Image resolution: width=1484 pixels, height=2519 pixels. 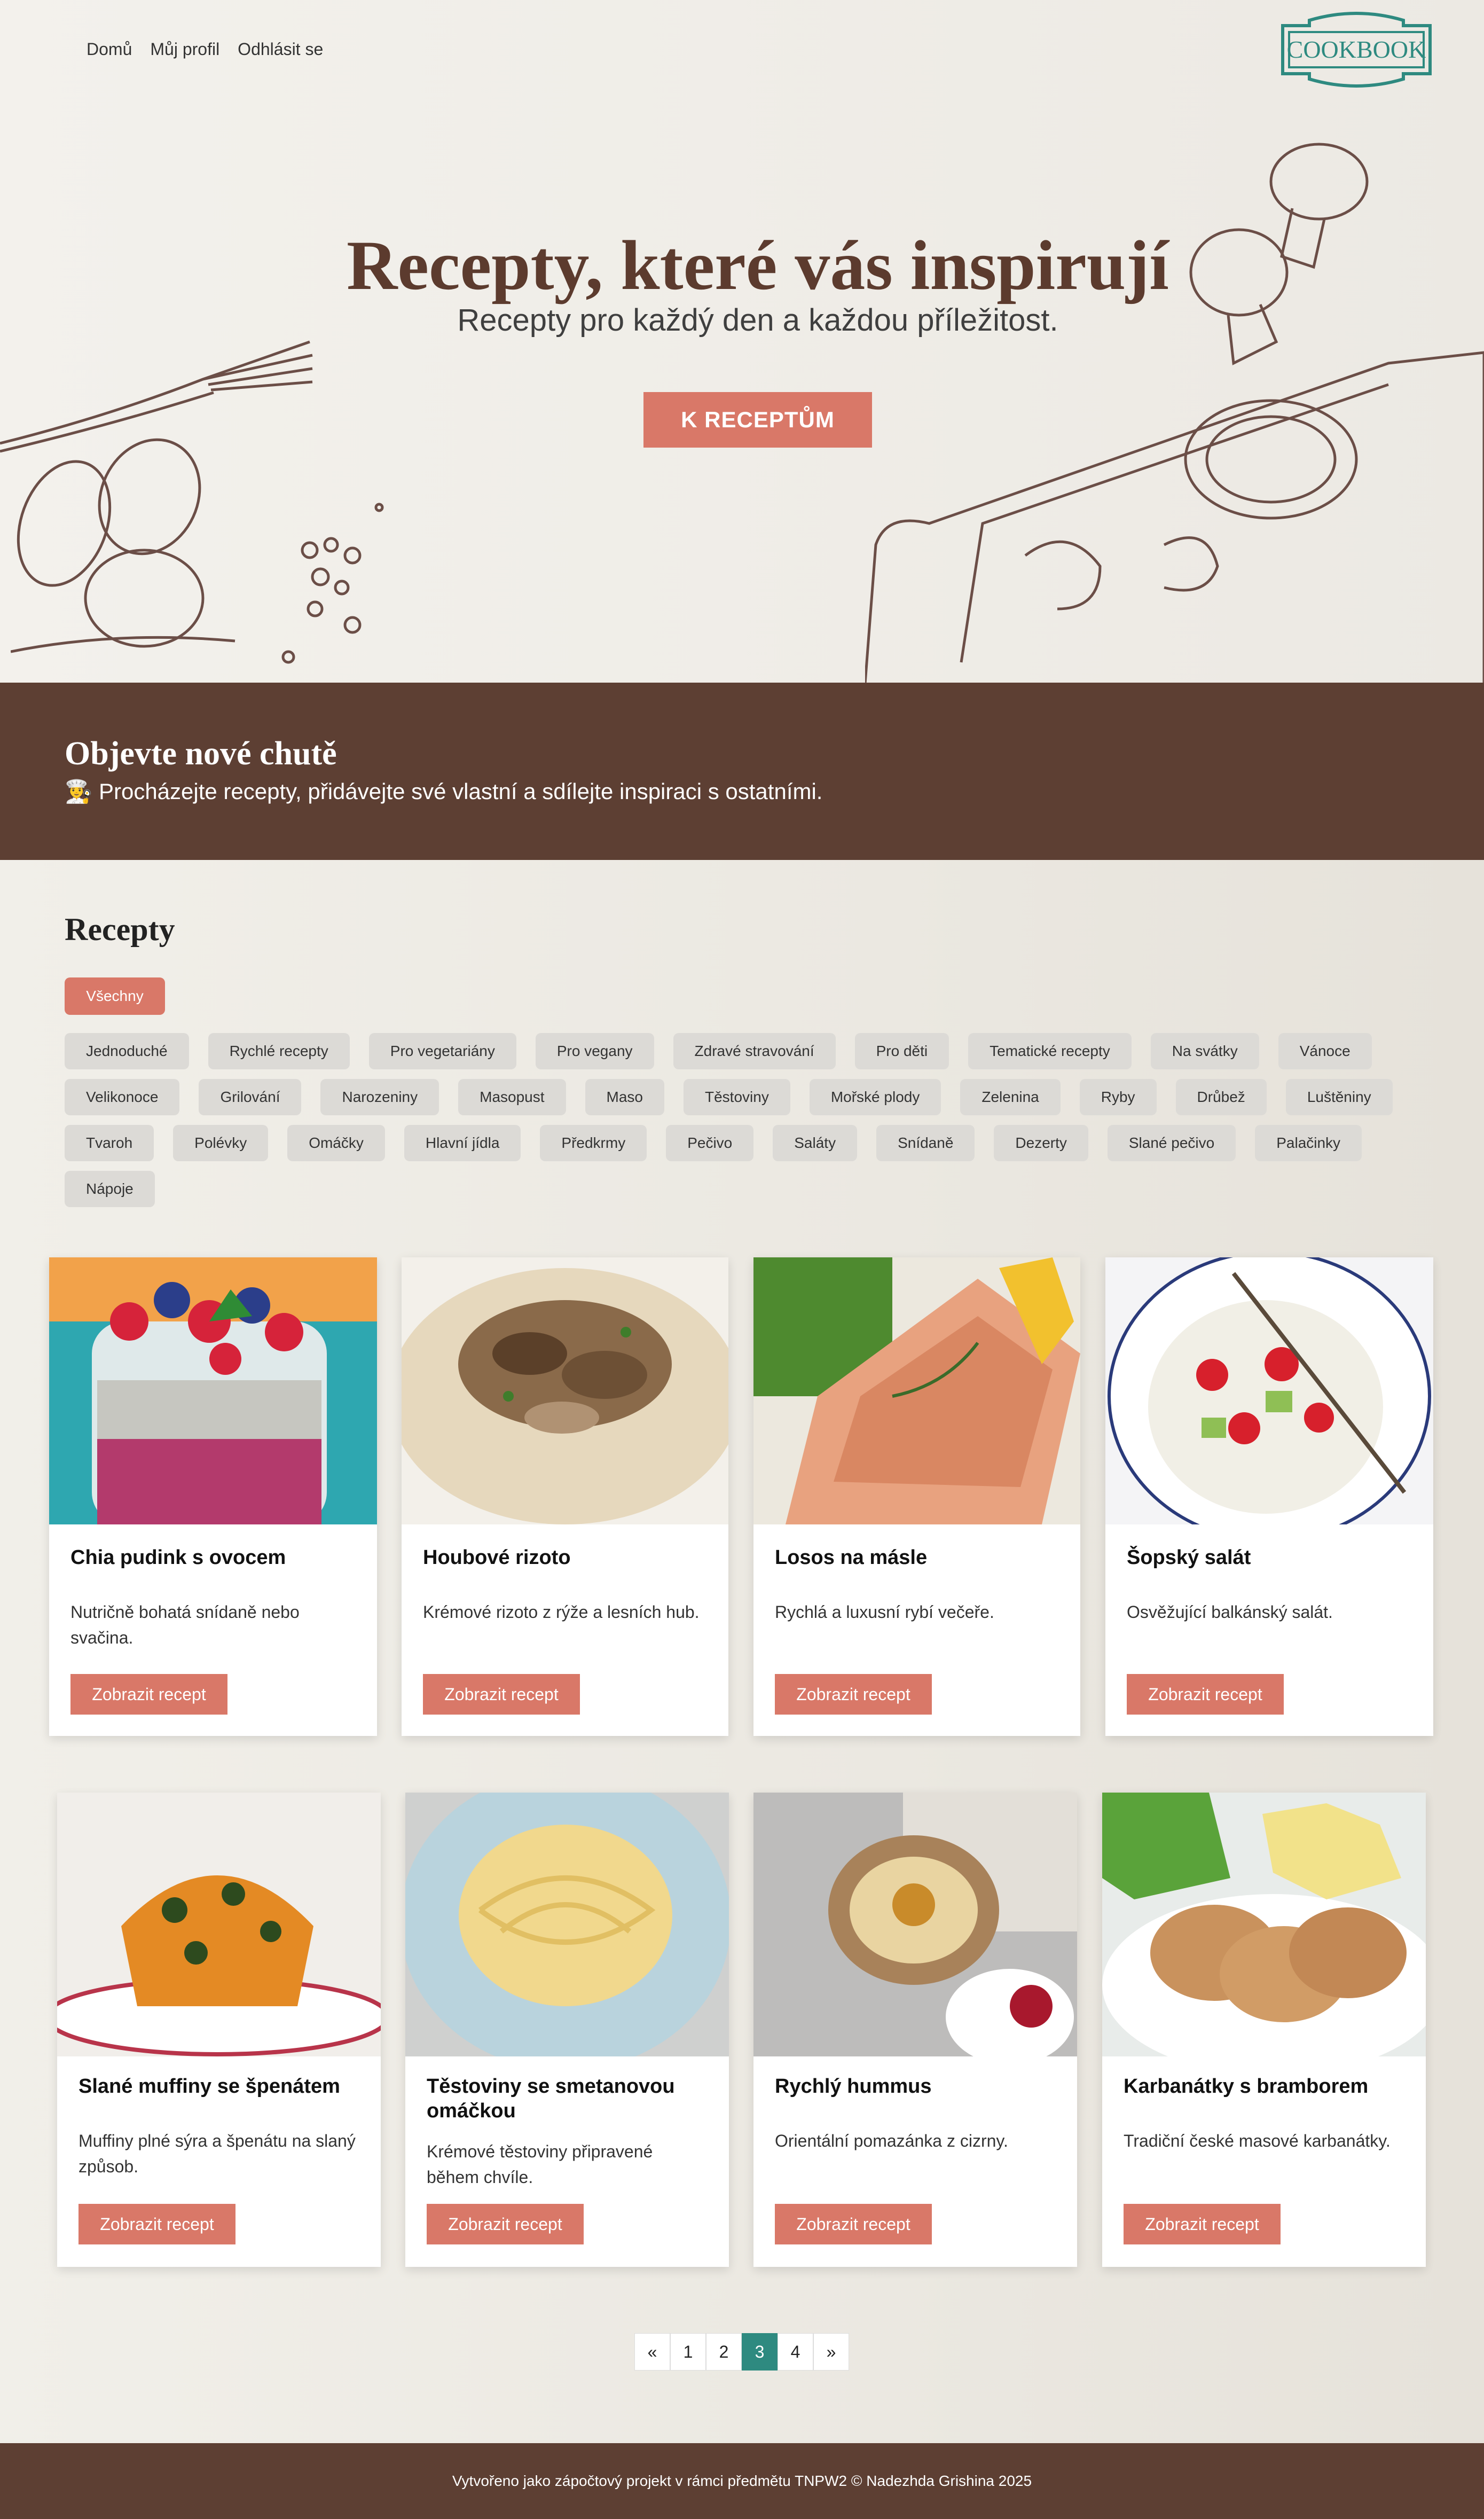 What do you see at coordinates (497, 1558) in the screenshot?
I see `recipe-title: Houbové rizoto` at bounding box center [497, 1558].